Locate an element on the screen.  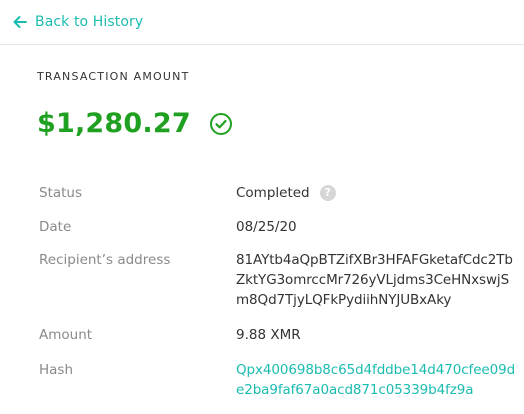
recipient-address-label: Recipient’s address is located at coordinates (105, 260).